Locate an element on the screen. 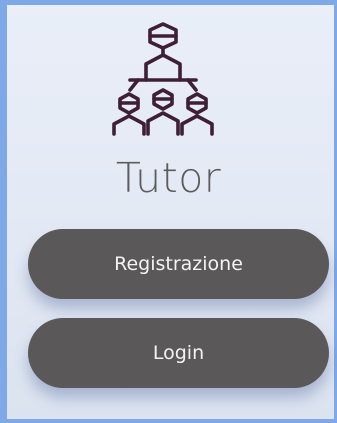 The width and height of the screenshot is (337, 423). register-button-label: Registrazione is located at coordinates (178, 264).